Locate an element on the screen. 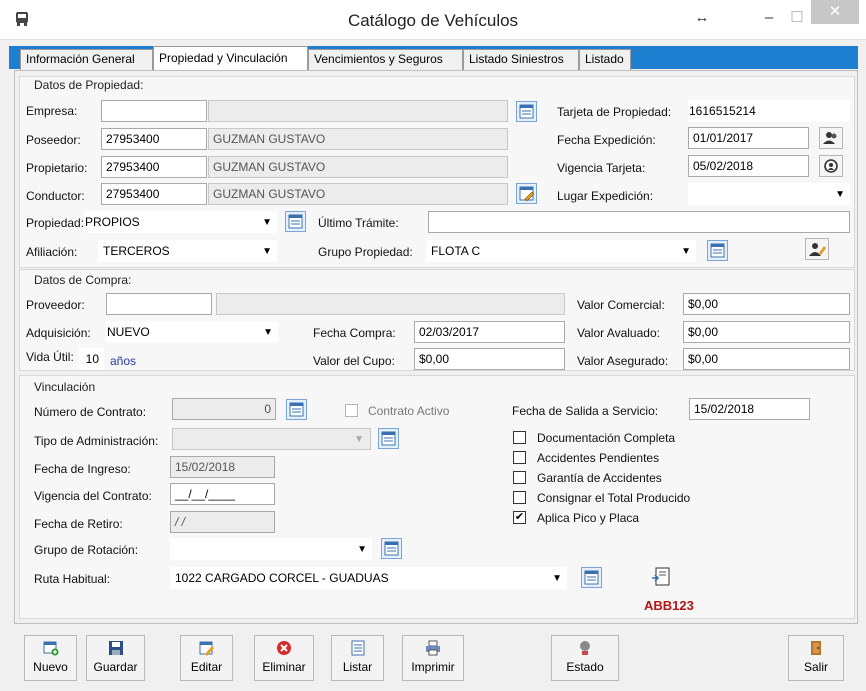 The height and width of the screenshot is (691, 866). owner-button is located at coordinates (817, 249).